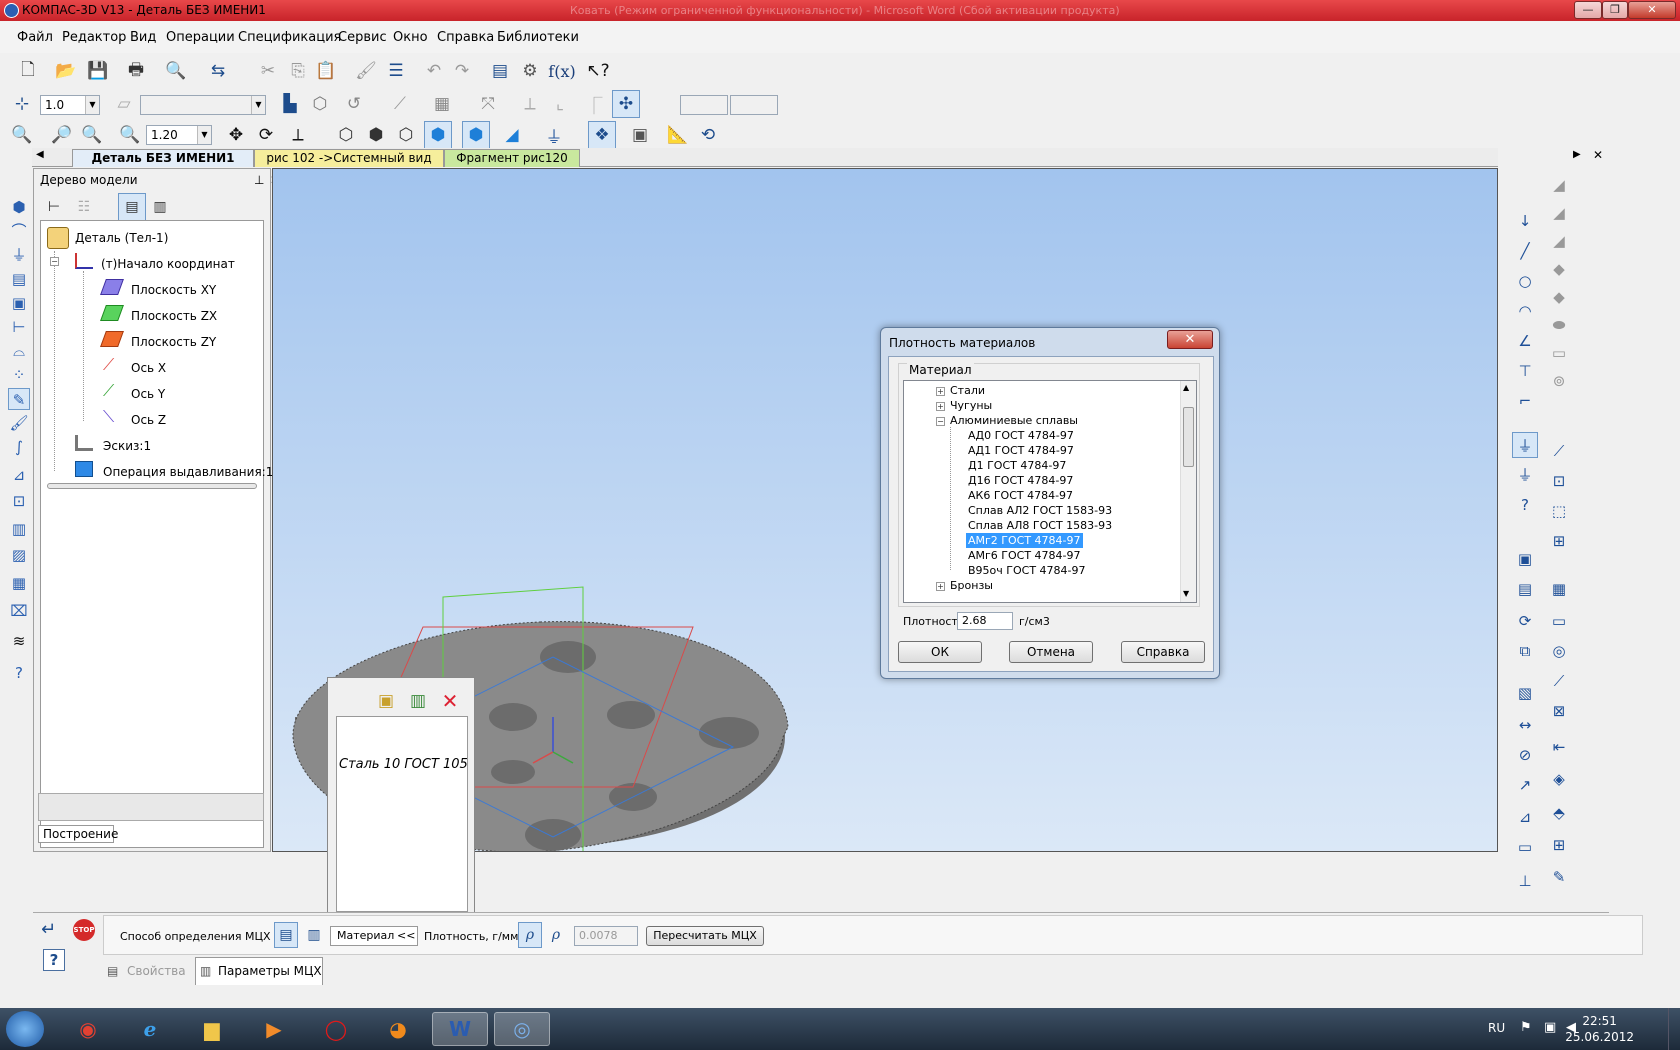  What do you see at coordinates (1525, 693) in the screenshot?
I see `hatch-icon: ▧` at bounding box center [1525, 693].